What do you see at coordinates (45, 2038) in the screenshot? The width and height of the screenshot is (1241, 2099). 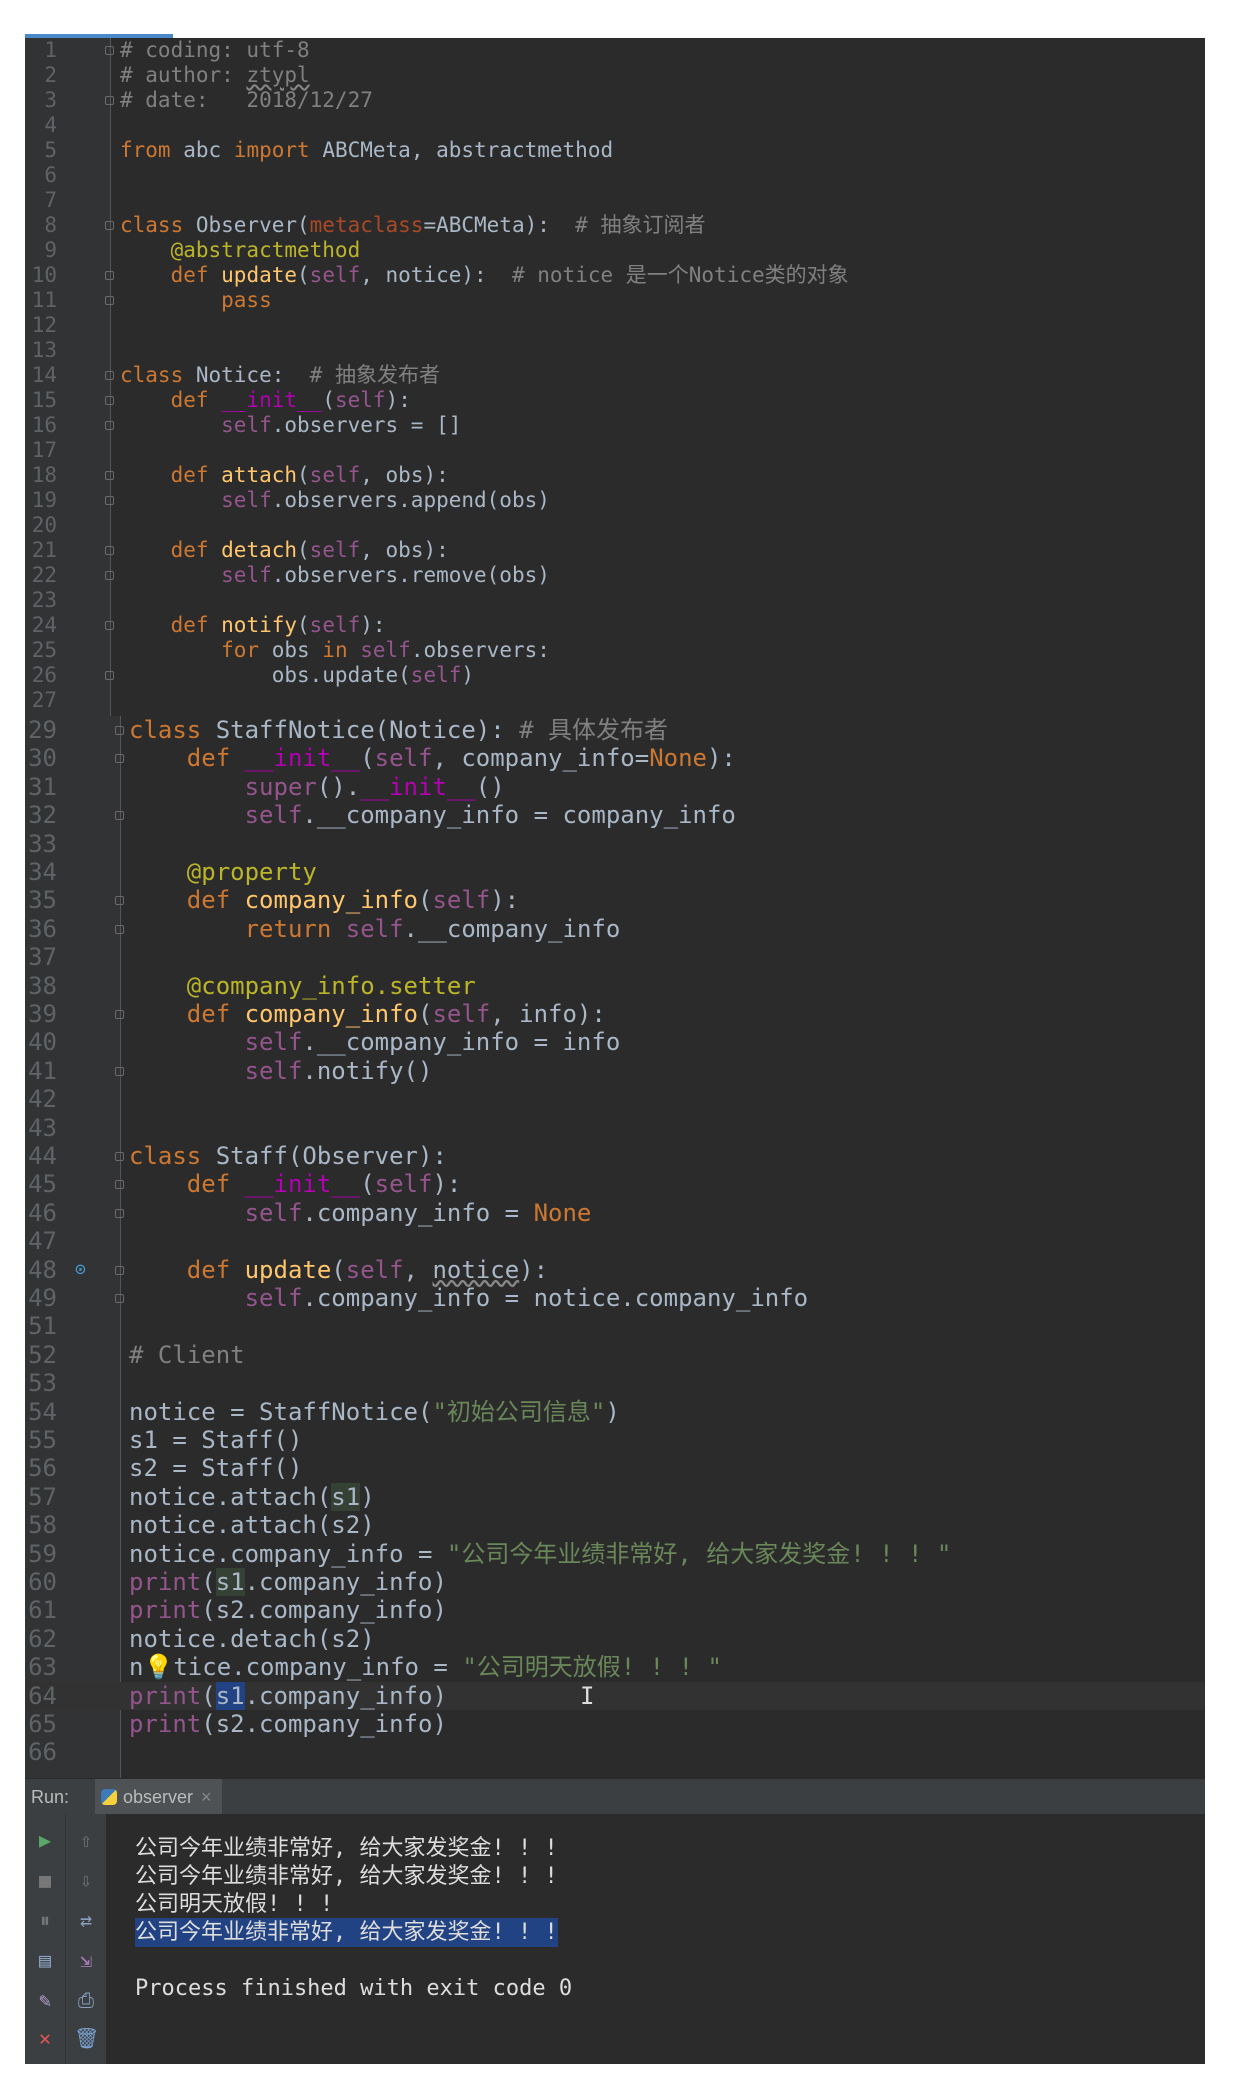 I see `close-run-icon: ✕` at bounding box center [45, 2038].